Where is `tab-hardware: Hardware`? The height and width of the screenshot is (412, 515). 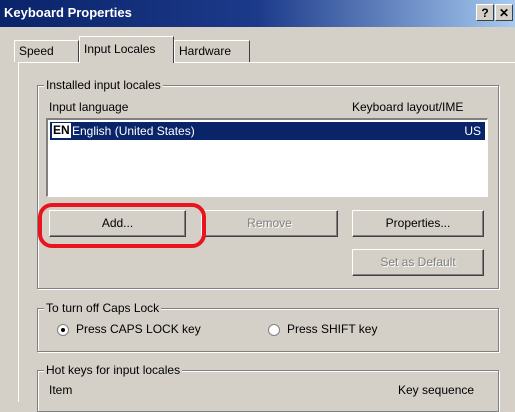
tab-hardware: Hardware is located at coordinates (212, 51).